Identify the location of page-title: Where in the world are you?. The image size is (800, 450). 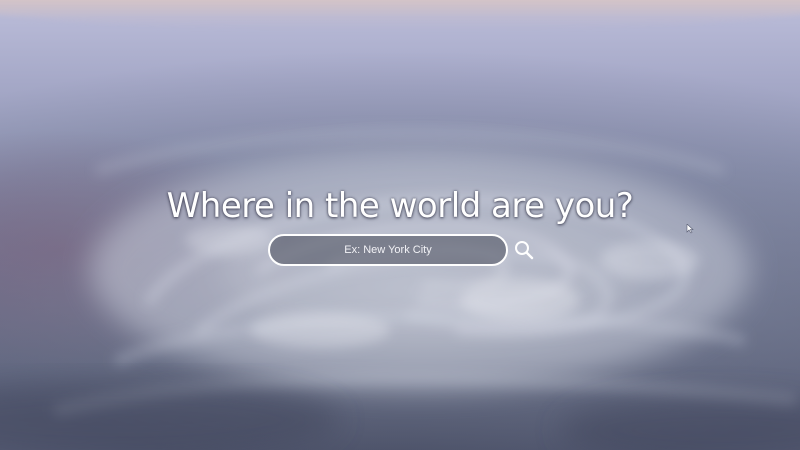
(400, 206).